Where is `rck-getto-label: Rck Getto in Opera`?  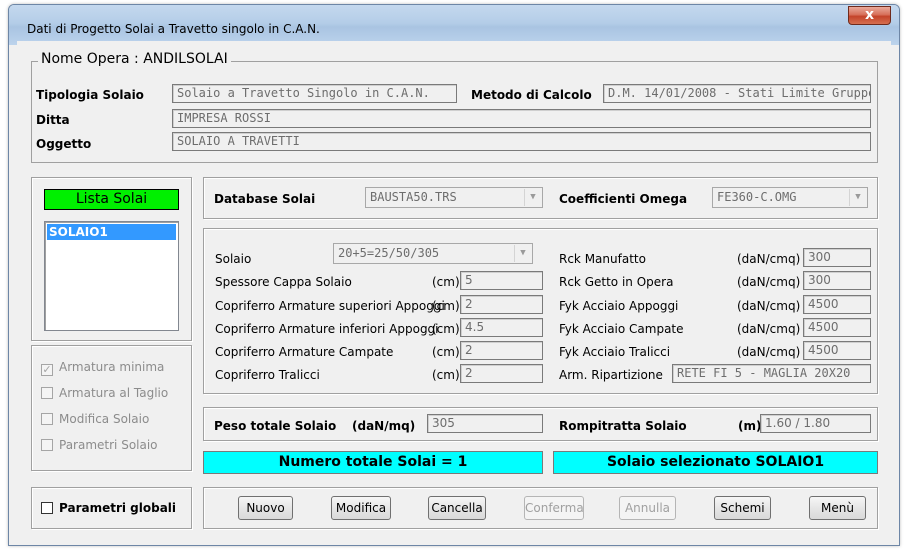
rck-getto-label: Rck Getto in Opera is located at coordinates (616, 282).